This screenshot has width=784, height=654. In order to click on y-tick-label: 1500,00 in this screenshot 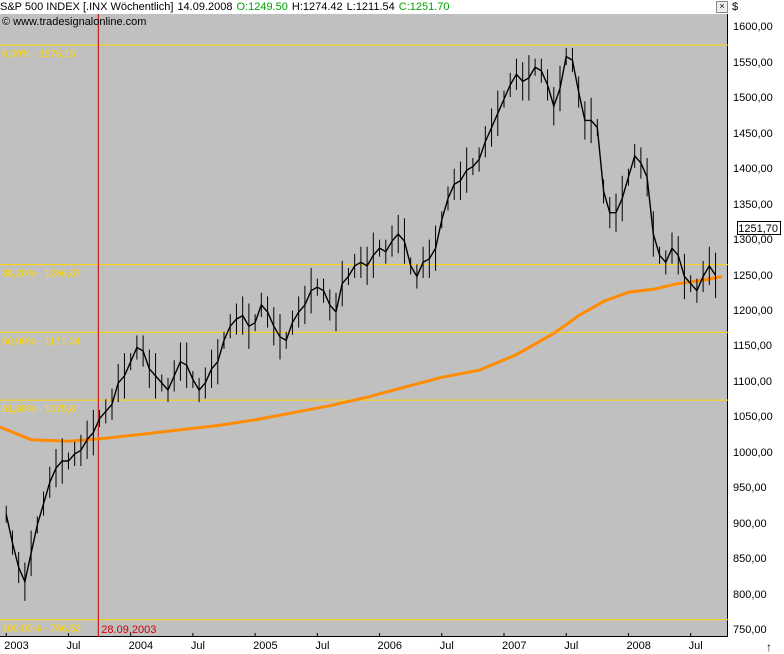, I will do `click(753, 98)`.